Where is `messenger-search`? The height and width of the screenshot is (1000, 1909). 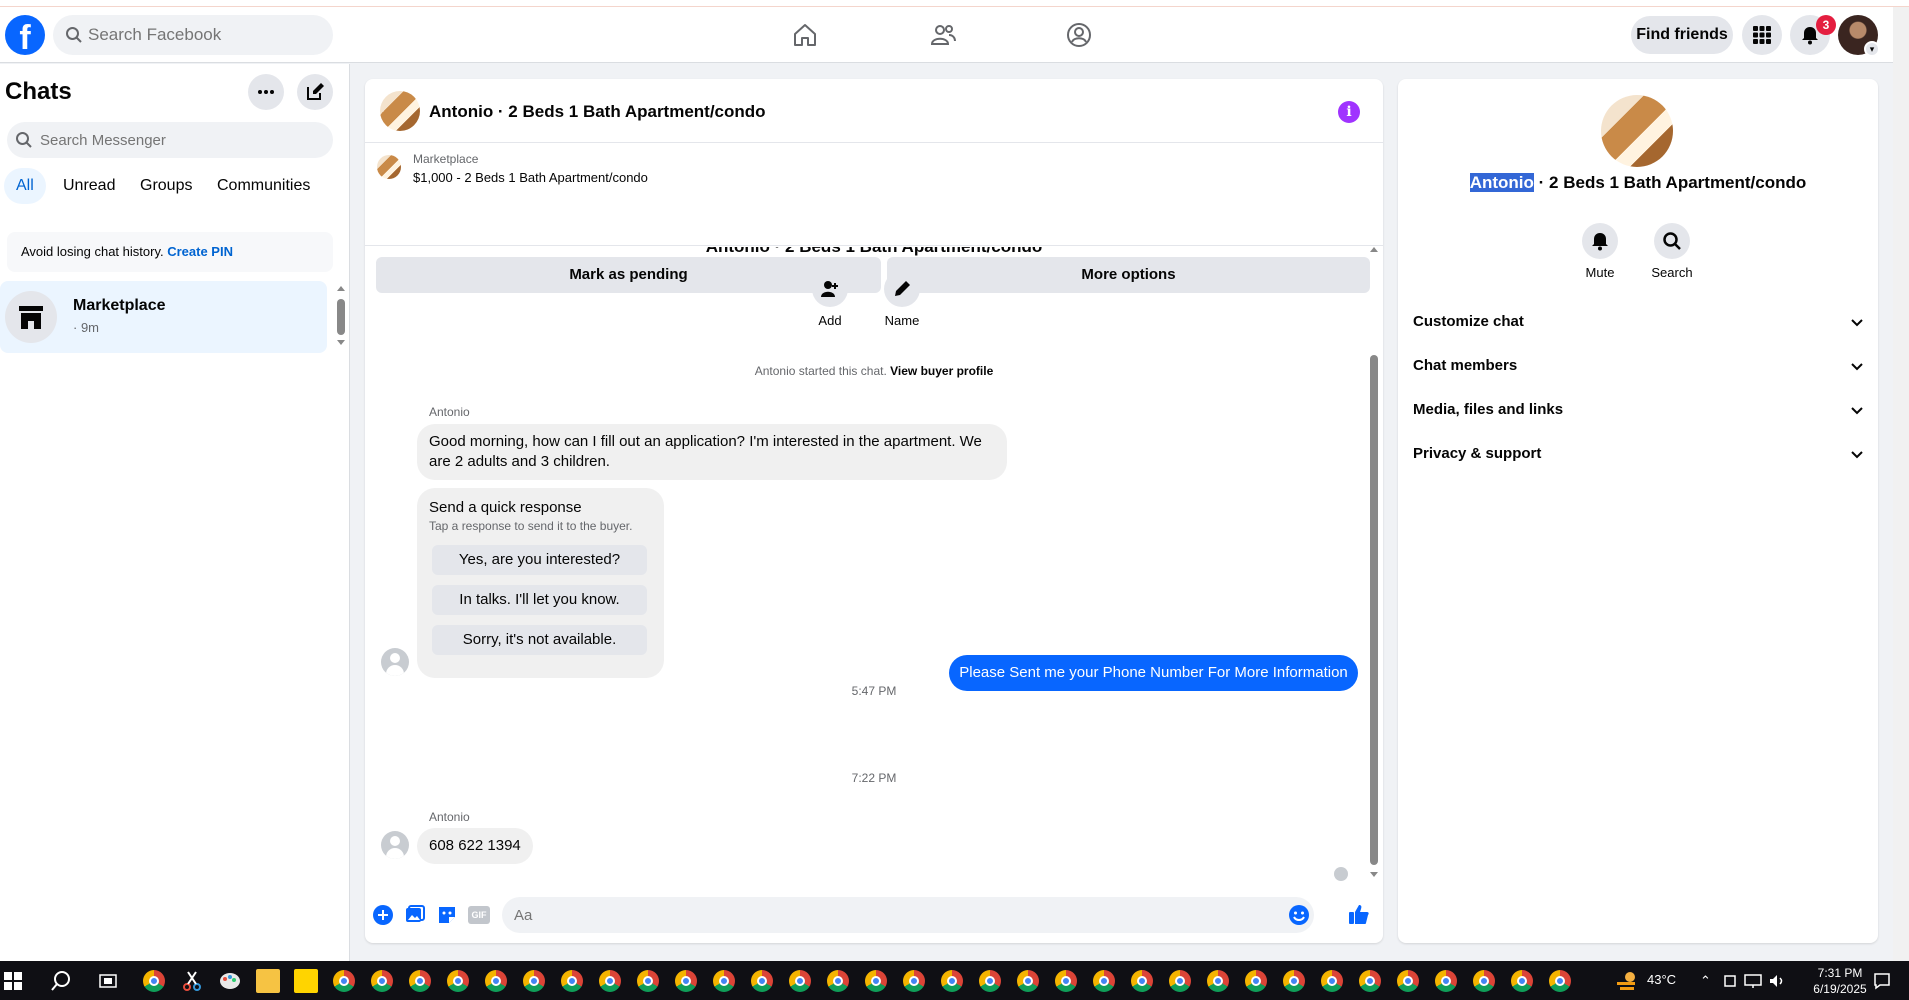 messenger-search is located at coordinates (170, 140).